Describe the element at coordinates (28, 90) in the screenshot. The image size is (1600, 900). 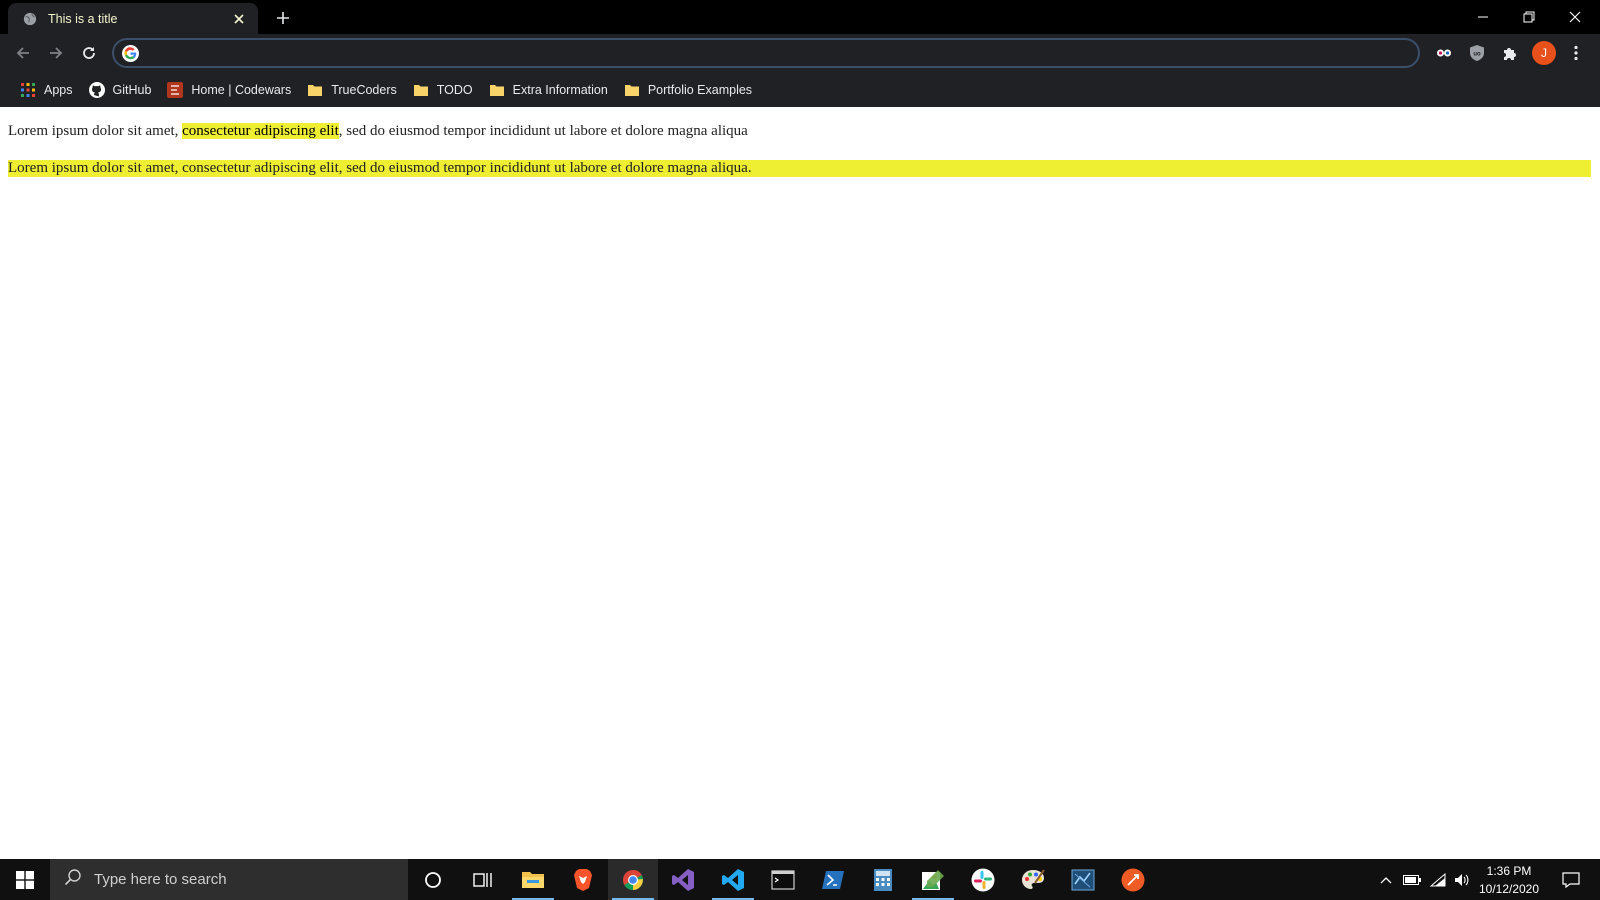
I see `apps-grid-icon` at that location.